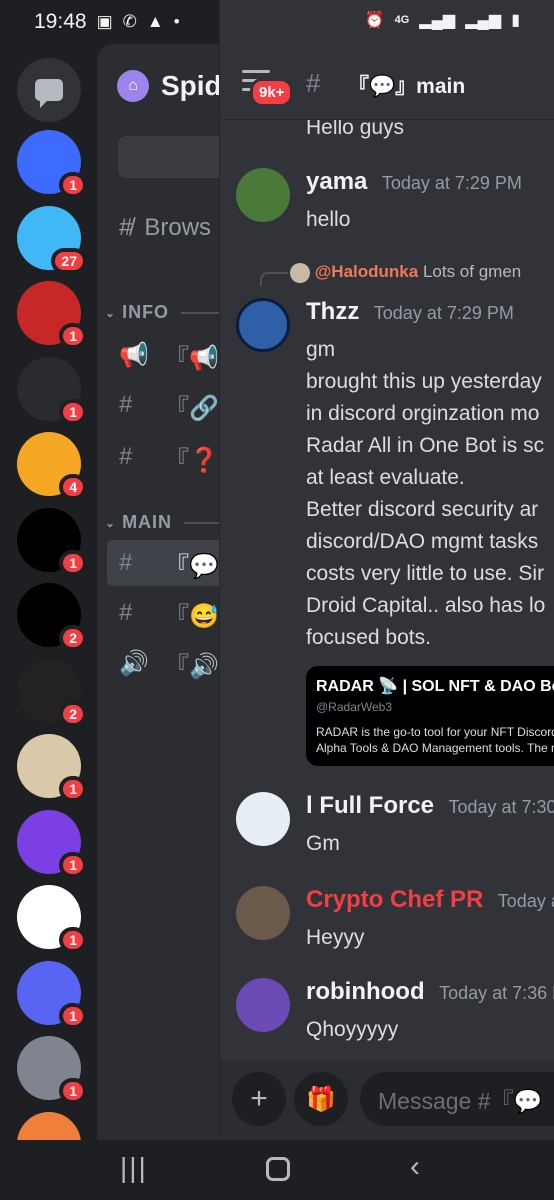 The image size is (554, 1200). I want to click on author-name: Crypto Chef PR, so click(394, 899).